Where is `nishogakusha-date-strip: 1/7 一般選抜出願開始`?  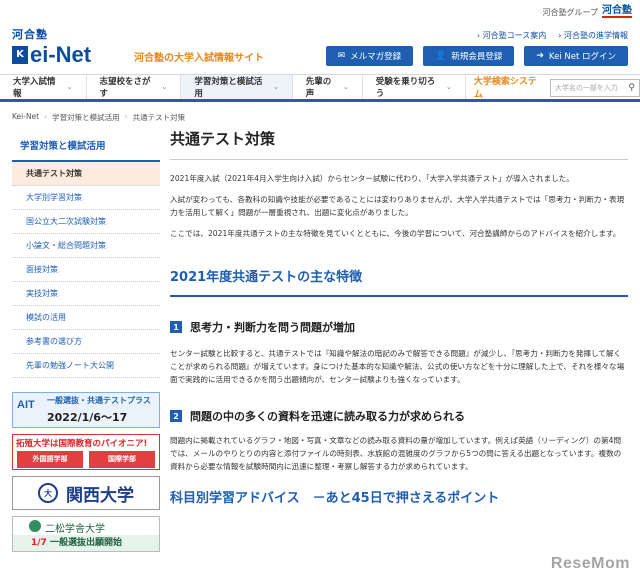 nishogakusha-date-strip: 1/7 一般選抜出願開始 is located at coordinates (86, 543).